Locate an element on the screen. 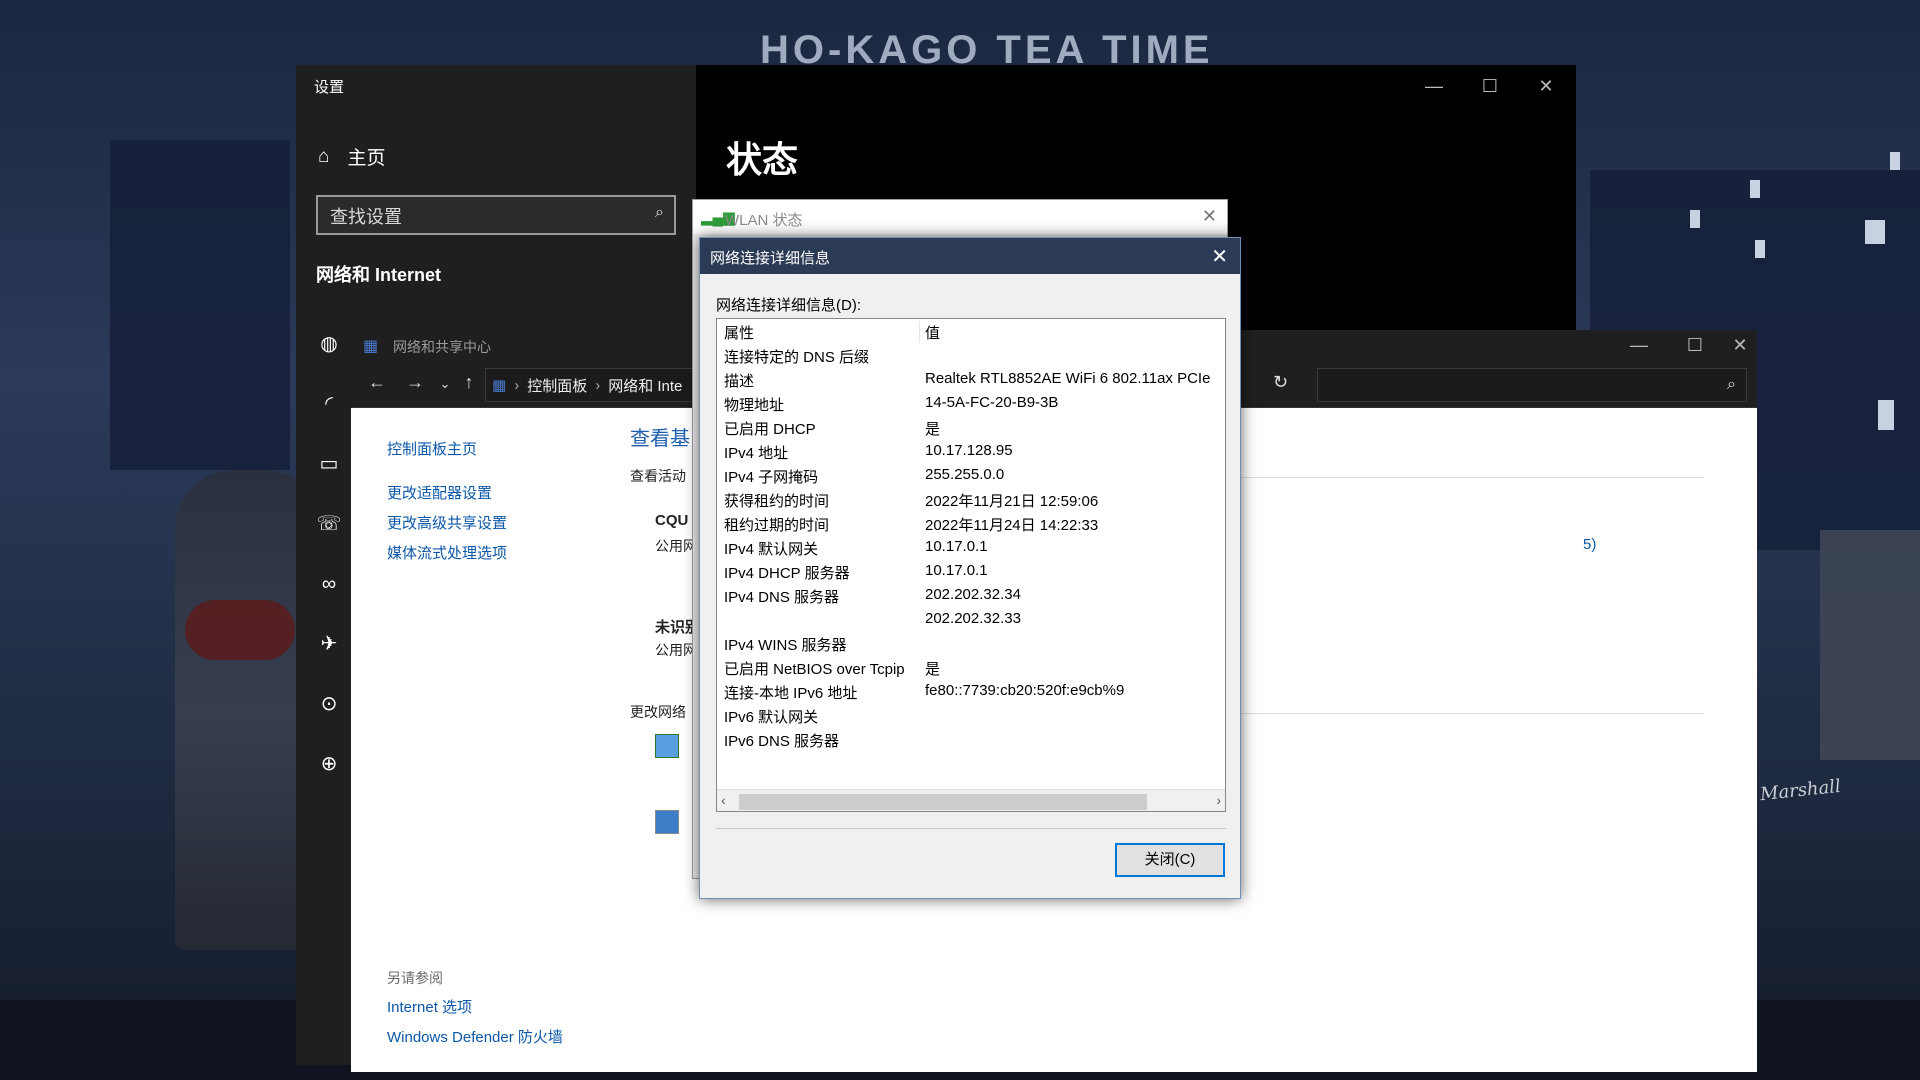  wlan-titlebar: ▂▄▆ WLAN 状态 ✕ is located at coordinates (960, 217).